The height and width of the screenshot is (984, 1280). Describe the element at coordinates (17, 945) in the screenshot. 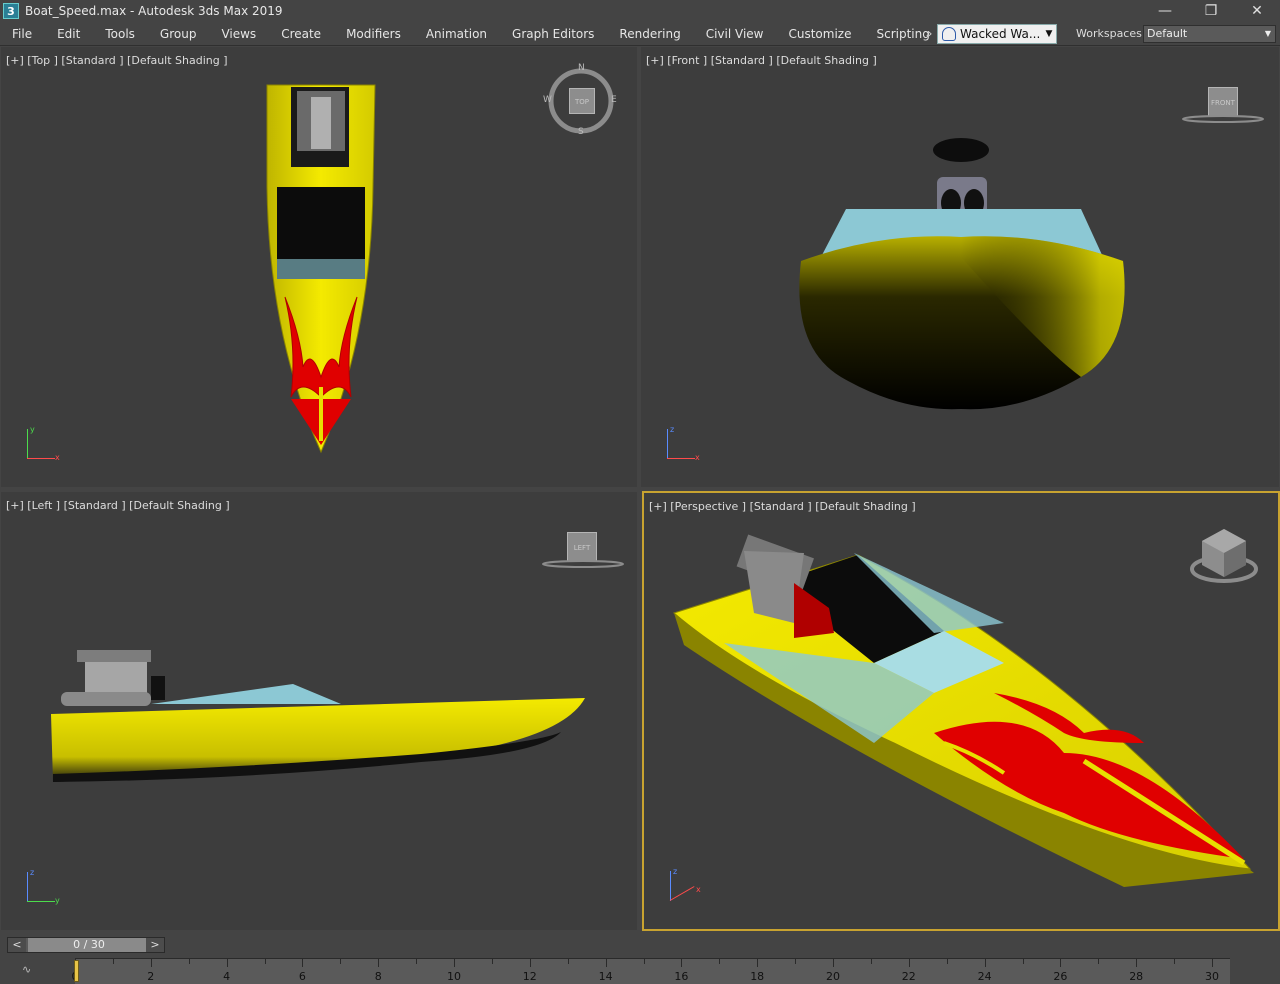

I see `prev-frame-button: <` at that location.